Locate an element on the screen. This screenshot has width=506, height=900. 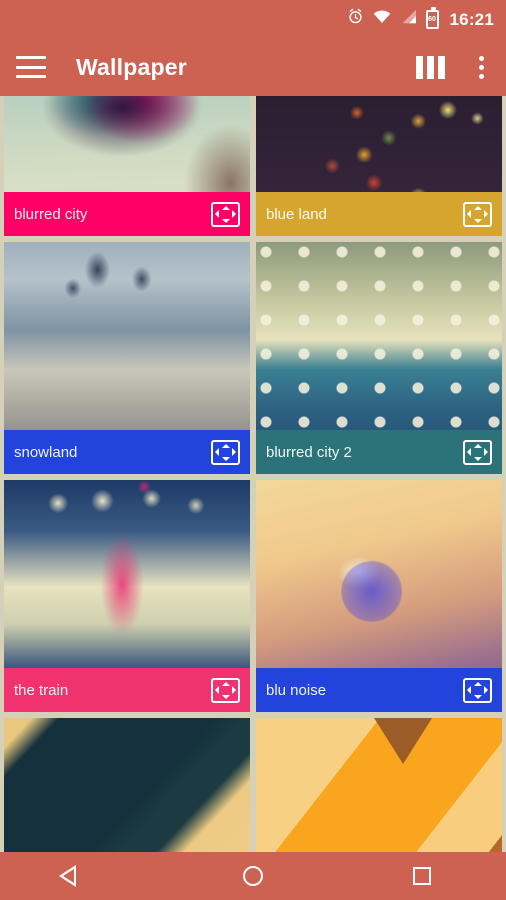
wallpaper-label-bar: snowland is located at coordinates (127, 452).